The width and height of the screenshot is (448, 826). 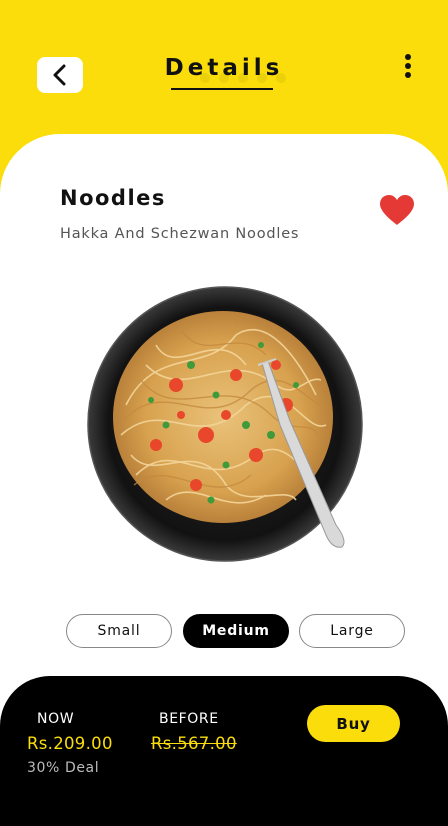 I want to click on size-option-large: Large, so click(x=352, y=631).